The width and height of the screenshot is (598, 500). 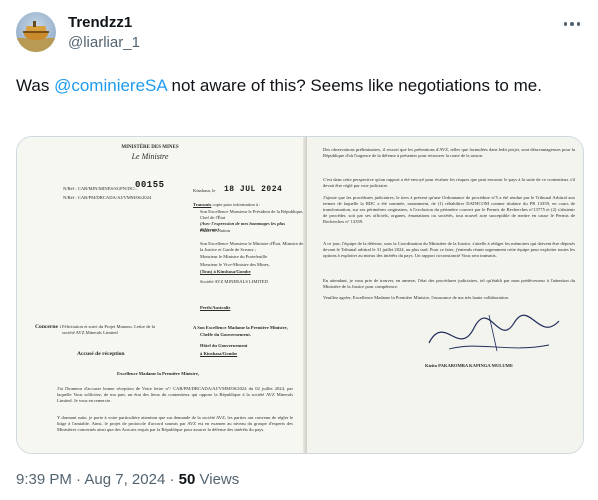 What do you see at coordinates (572, 24) in the screenshot?
I see `more-options-icon` at bounding box center [572, 24].